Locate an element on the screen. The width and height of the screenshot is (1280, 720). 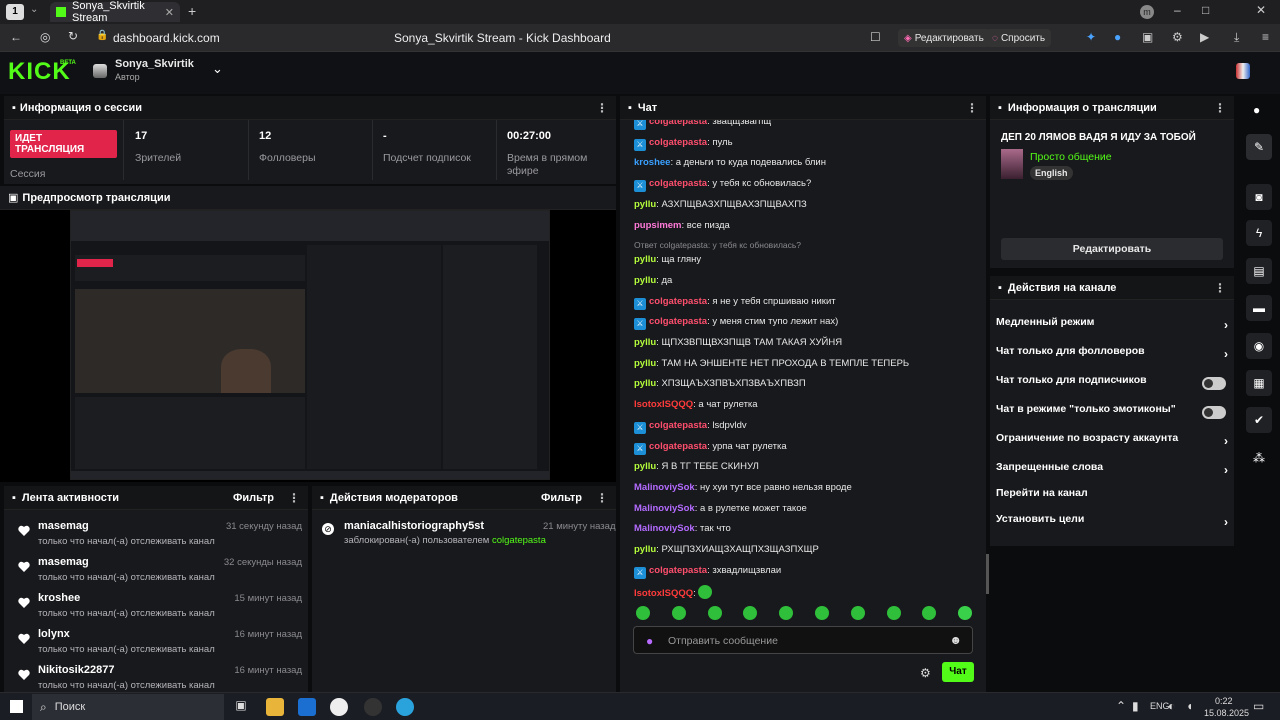
emotes-only-toggle is located at coordinates (1214, 412).